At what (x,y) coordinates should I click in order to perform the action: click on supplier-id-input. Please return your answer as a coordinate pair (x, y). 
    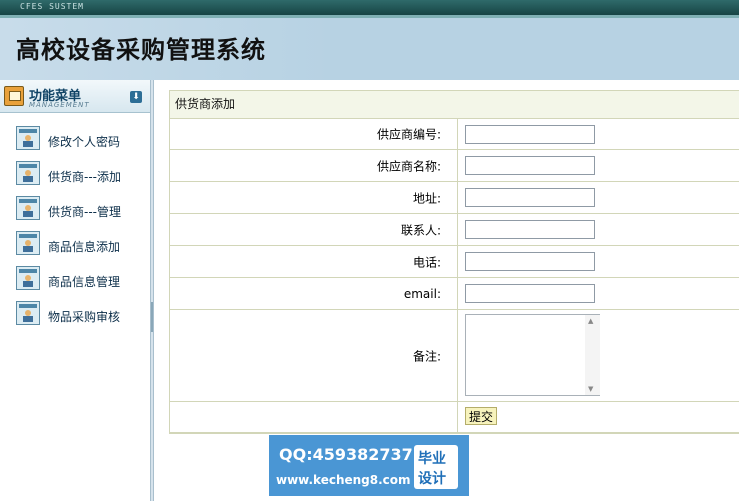
    Looking at the image, I should click on (530, 134).